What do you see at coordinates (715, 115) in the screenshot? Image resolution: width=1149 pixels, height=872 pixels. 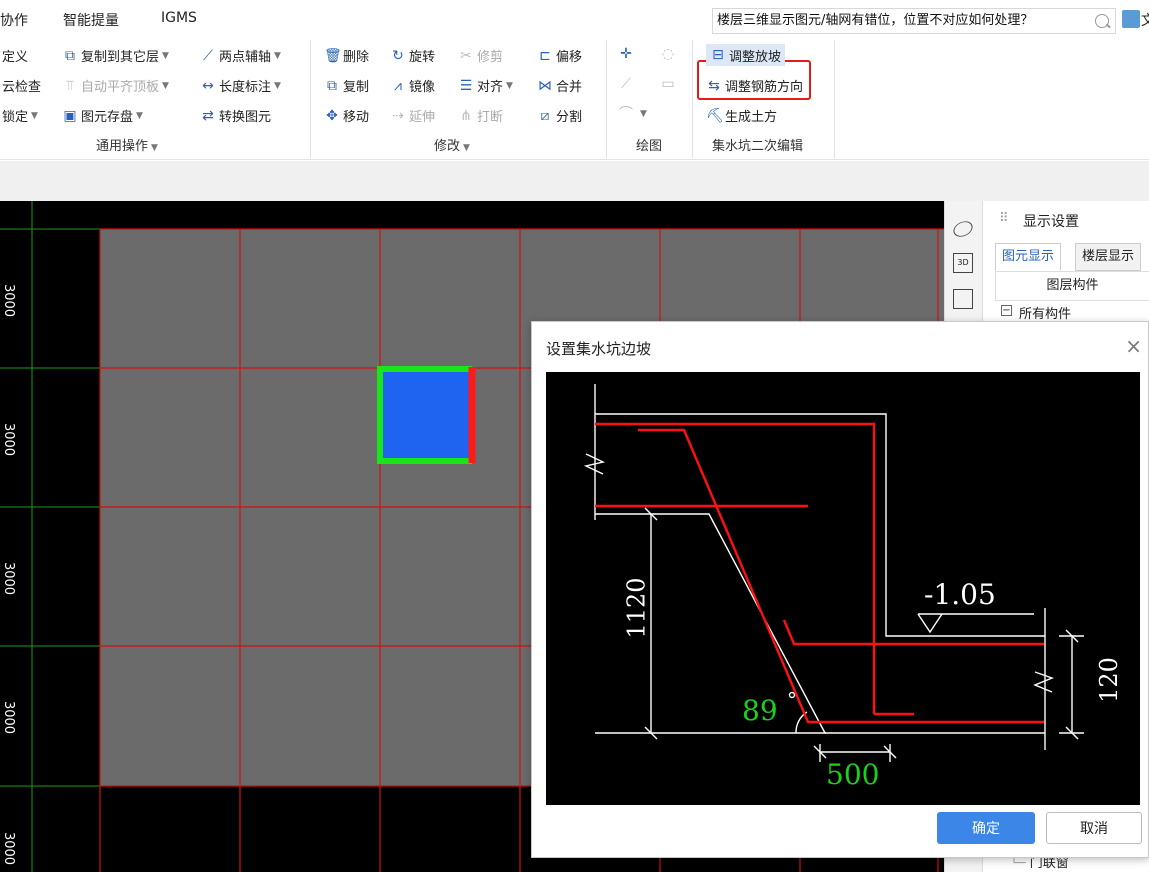 I see `earthwork-icon: ⛏` at bounding box center [715, 115].